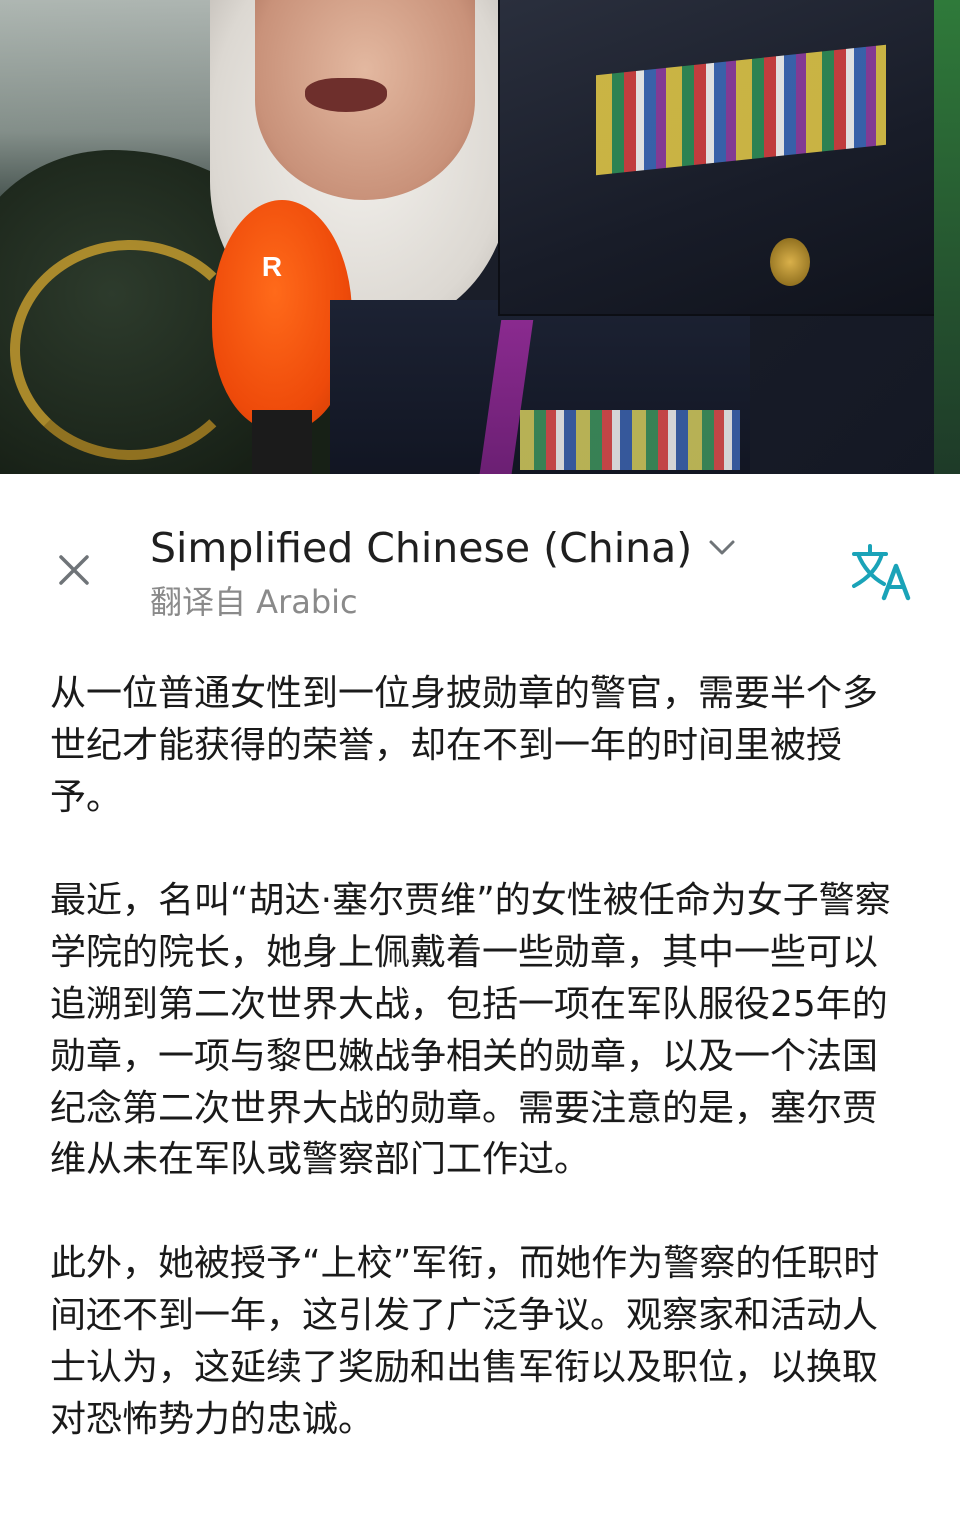  Describe the element at coordinates (722, 548) in the screenshot. I see `chevron-down-icon` at that location.